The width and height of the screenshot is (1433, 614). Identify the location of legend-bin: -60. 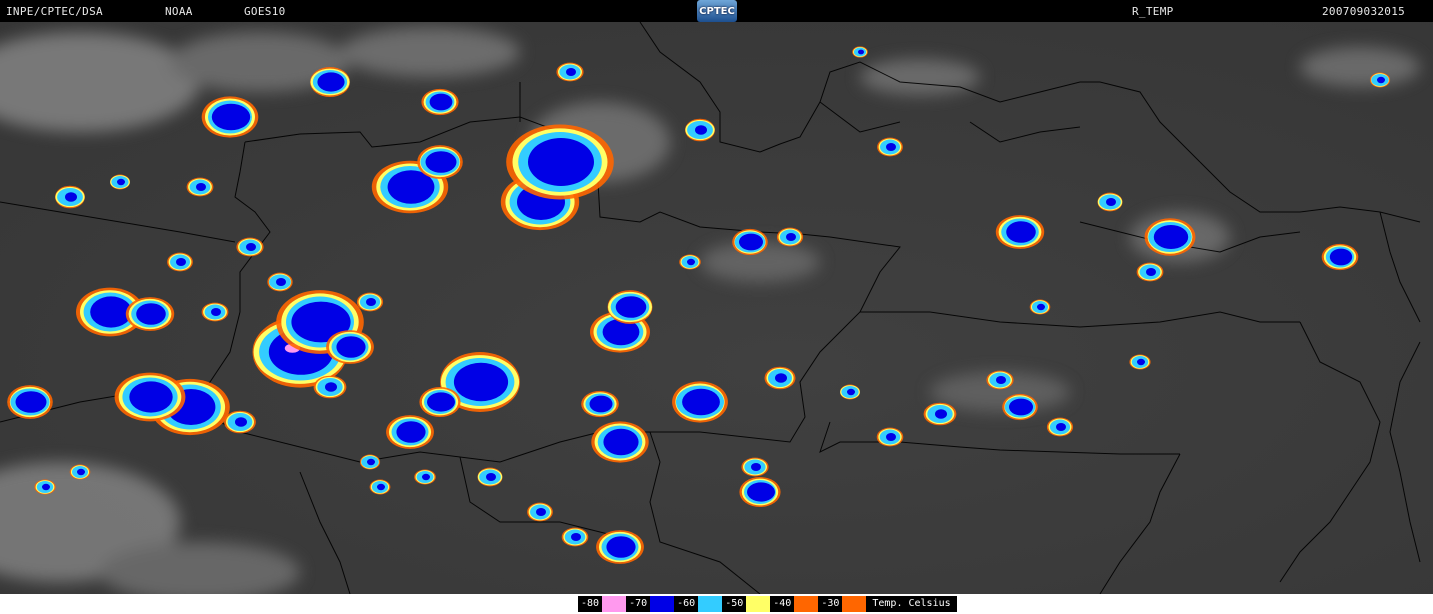
(698, 604).